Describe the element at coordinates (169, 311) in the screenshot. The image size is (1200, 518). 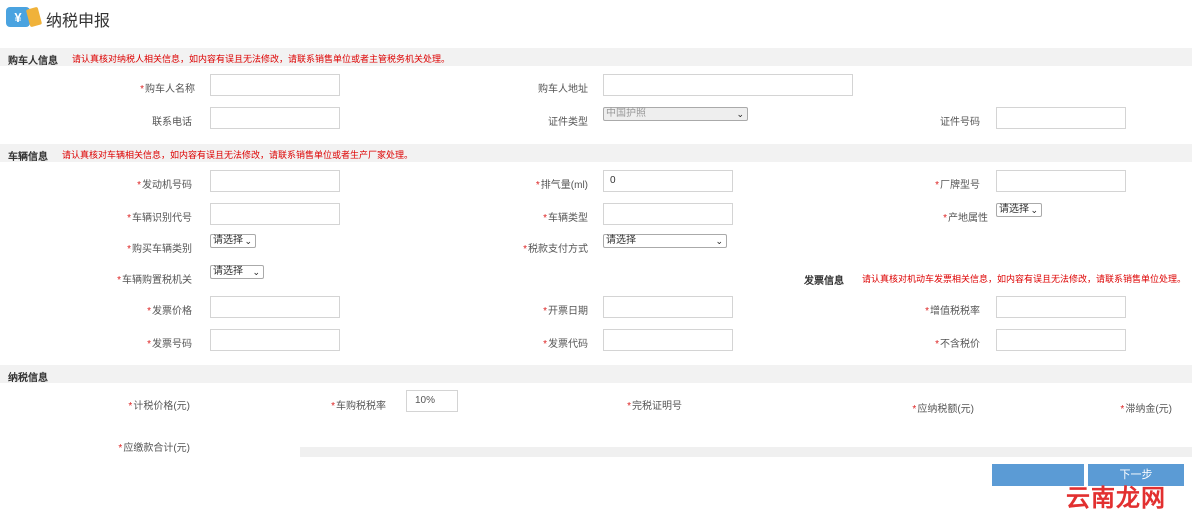
I see `invoice-price-label: *发票价格` at that location.